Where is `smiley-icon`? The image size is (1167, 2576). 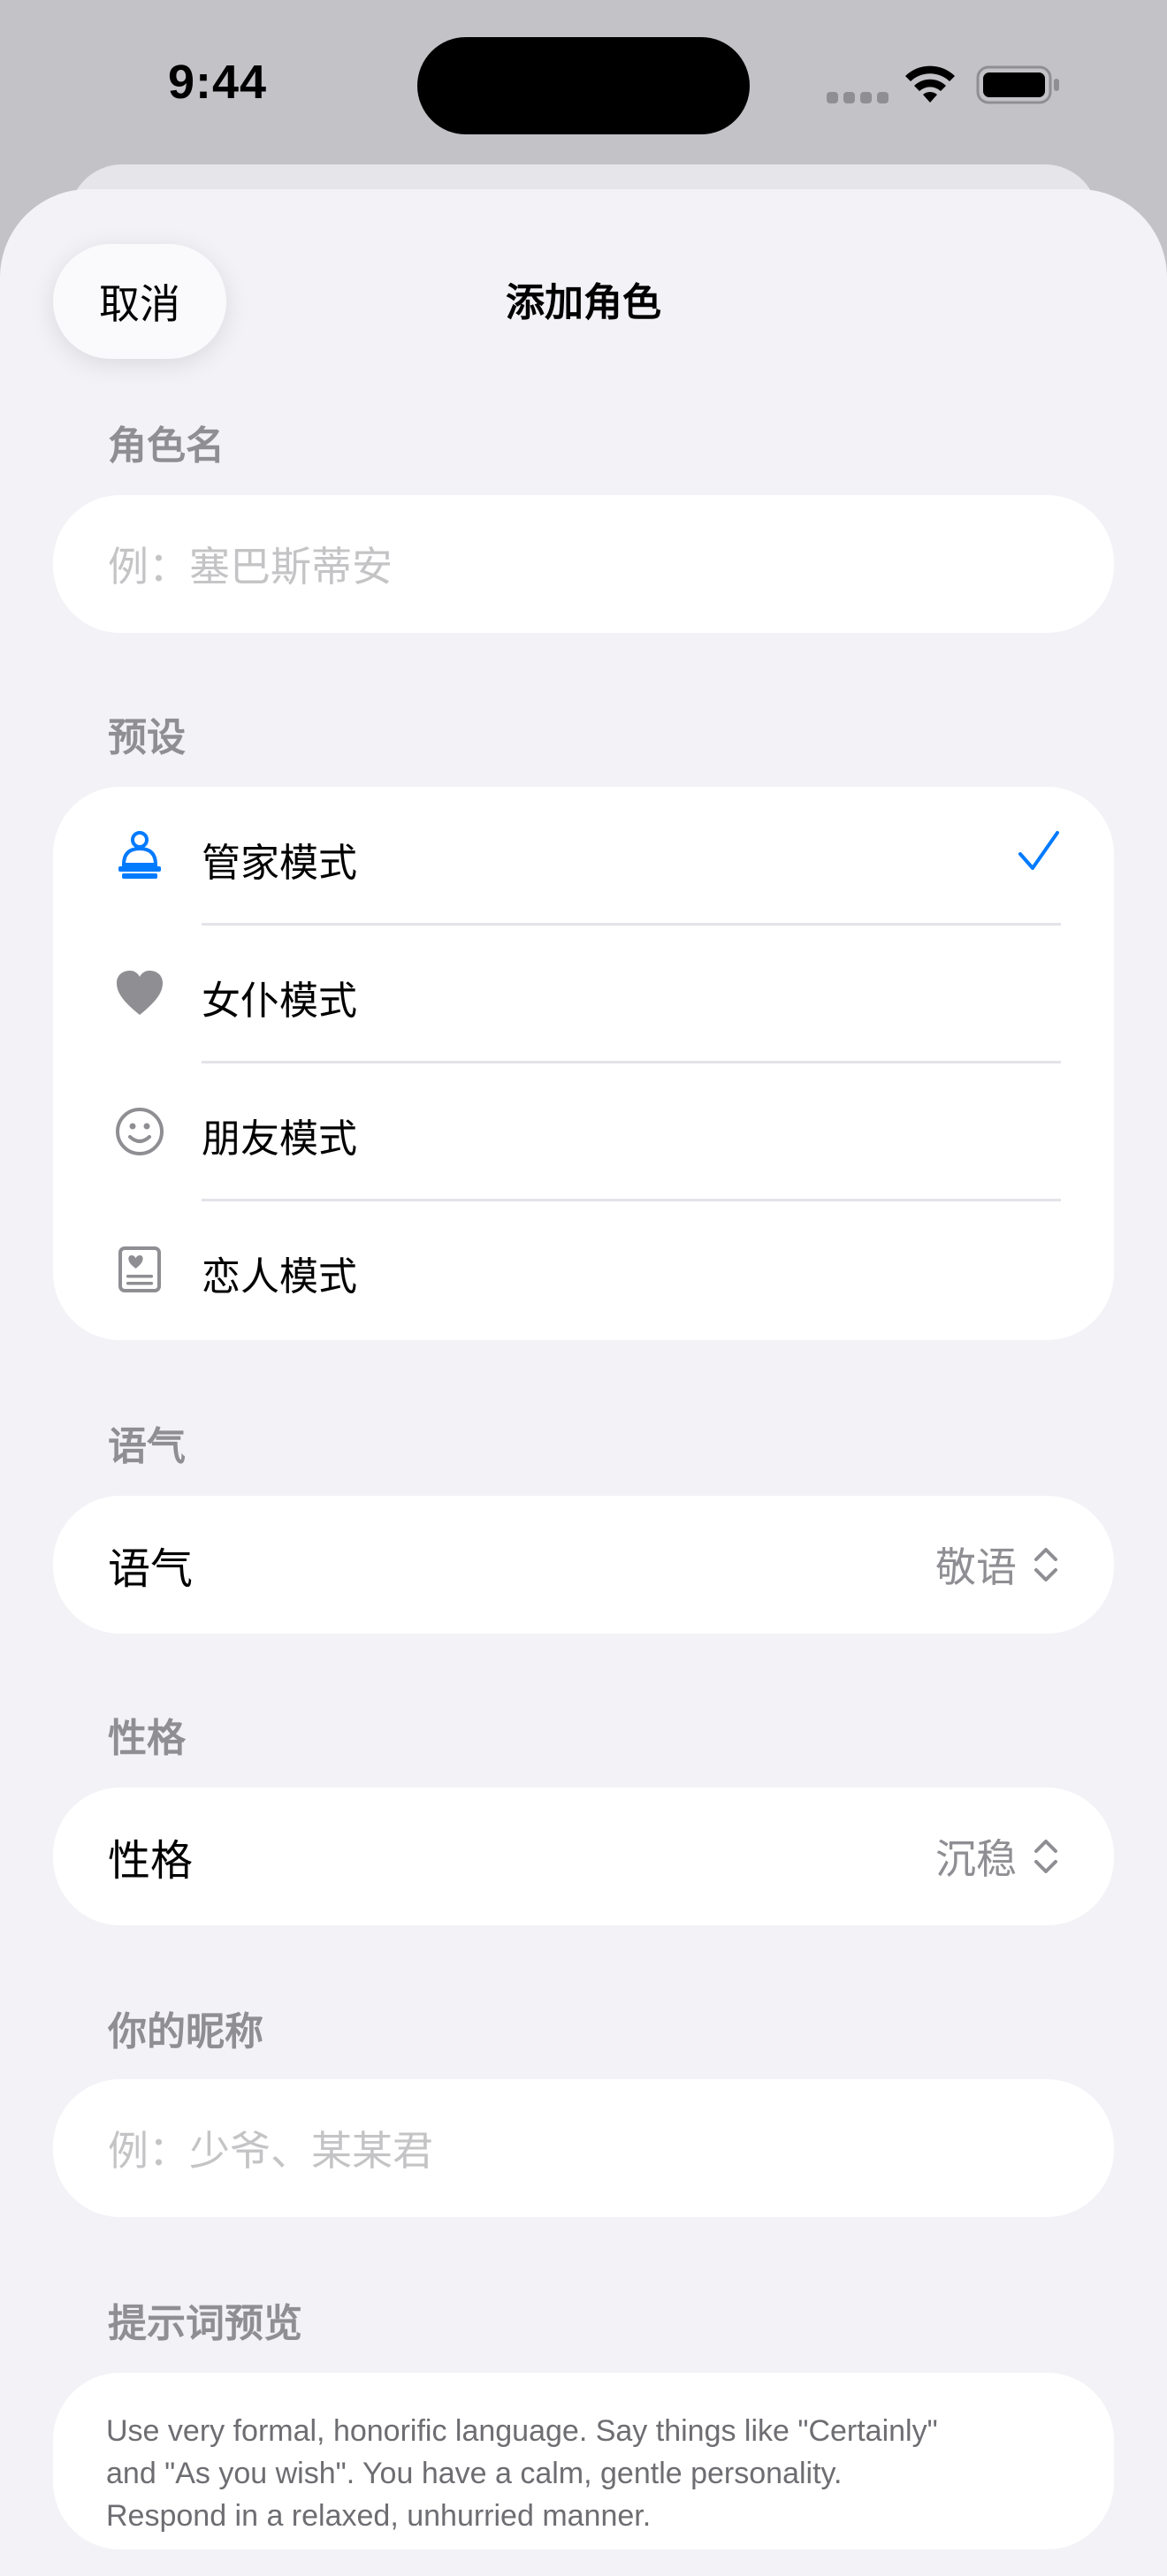 smiley-icon is located at coordinates (140, 1131).